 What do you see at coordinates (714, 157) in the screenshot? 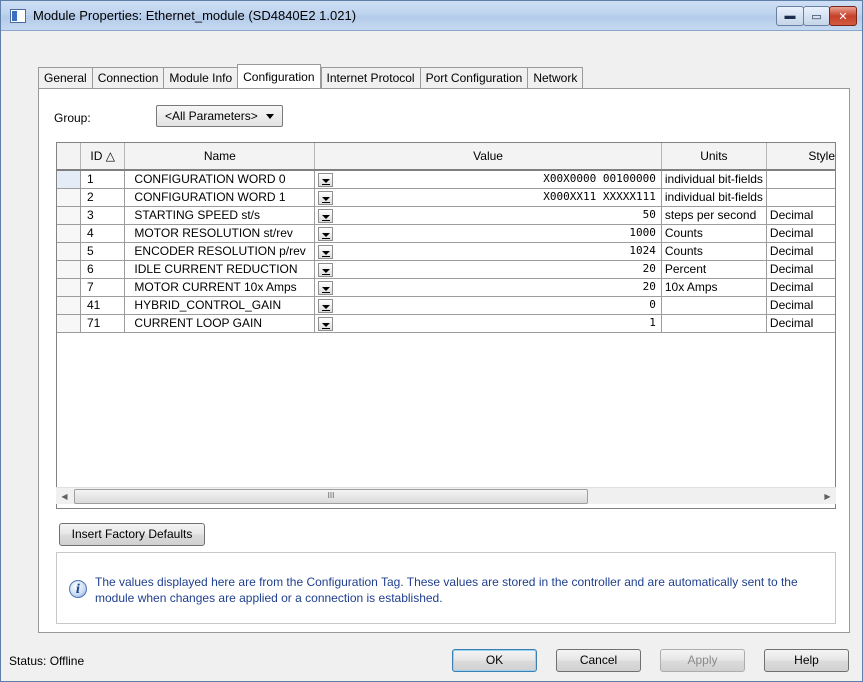
I see `column-header-units: Units` at bounding box center [714, 157].